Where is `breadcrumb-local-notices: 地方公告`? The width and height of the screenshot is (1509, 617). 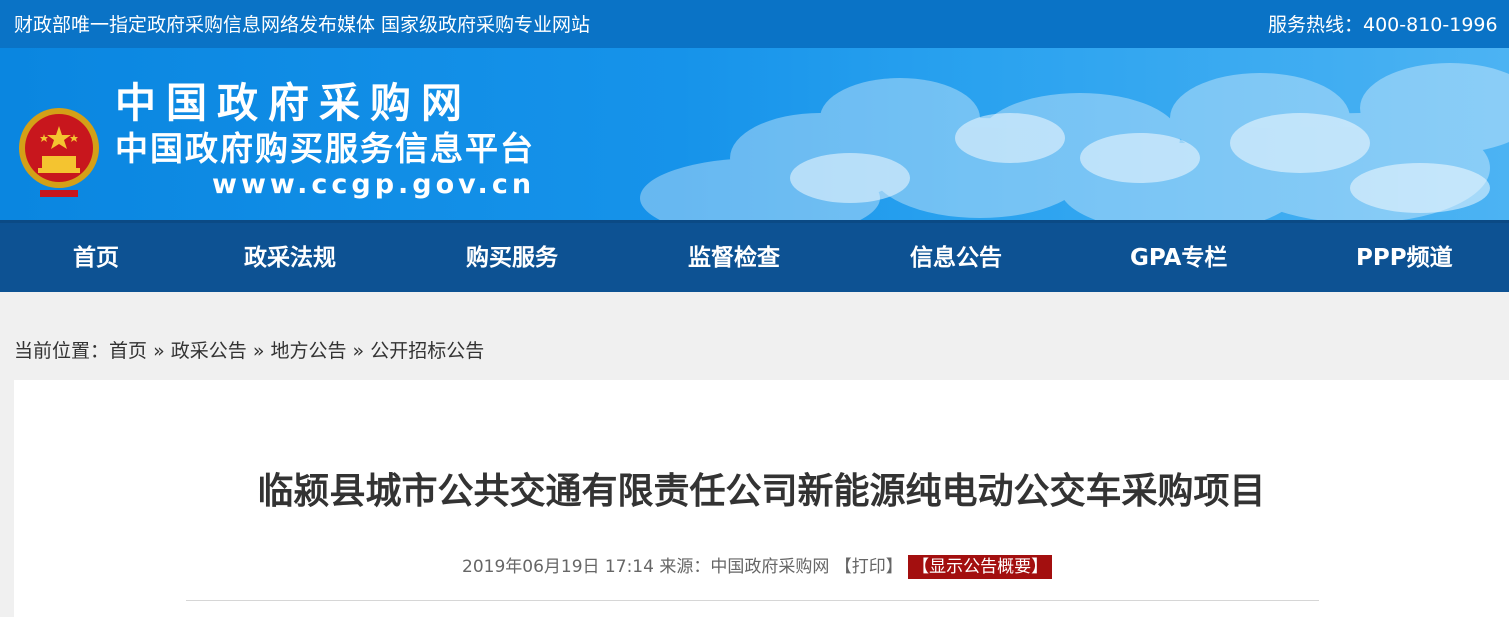
breadcrumb-local-notices: 地方公告 is located at coordinates (308, 351).